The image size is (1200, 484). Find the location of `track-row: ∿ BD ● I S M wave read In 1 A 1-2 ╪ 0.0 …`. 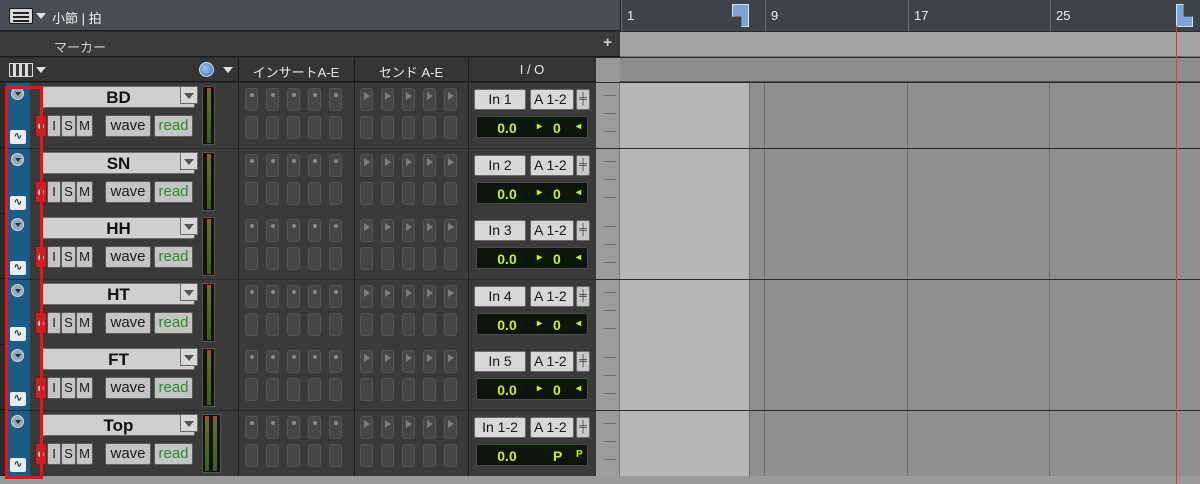

track-row: ∿ BD ● I S M wave read In 1 A 1-2 ╪ 0.0 … is located at coordinates (600, 115).